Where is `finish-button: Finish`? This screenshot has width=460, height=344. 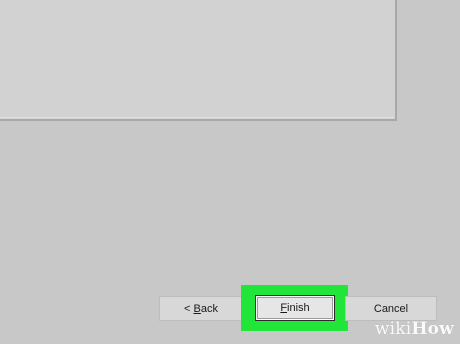 finish-button: Finish is located at coordinates (295, 308).